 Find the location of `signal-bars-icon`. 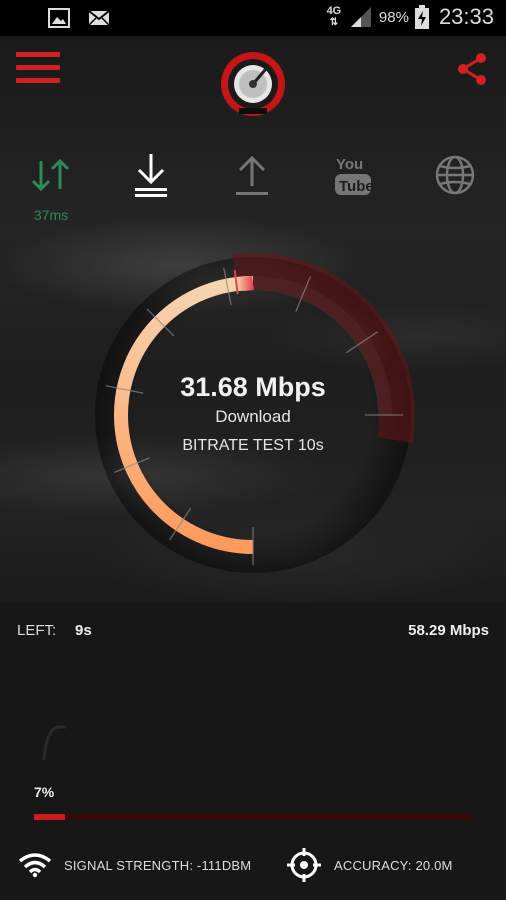

signal-bars-icon is located at coordinates (360, 17).